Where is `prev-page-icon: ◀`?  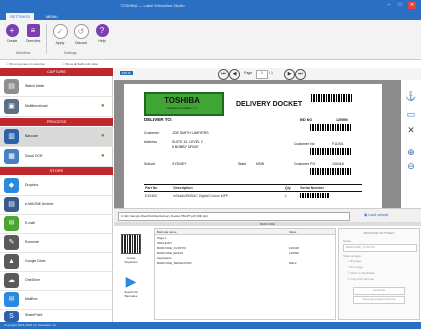
prev-page-icon: ◀ is located at coordinates (234, 74).